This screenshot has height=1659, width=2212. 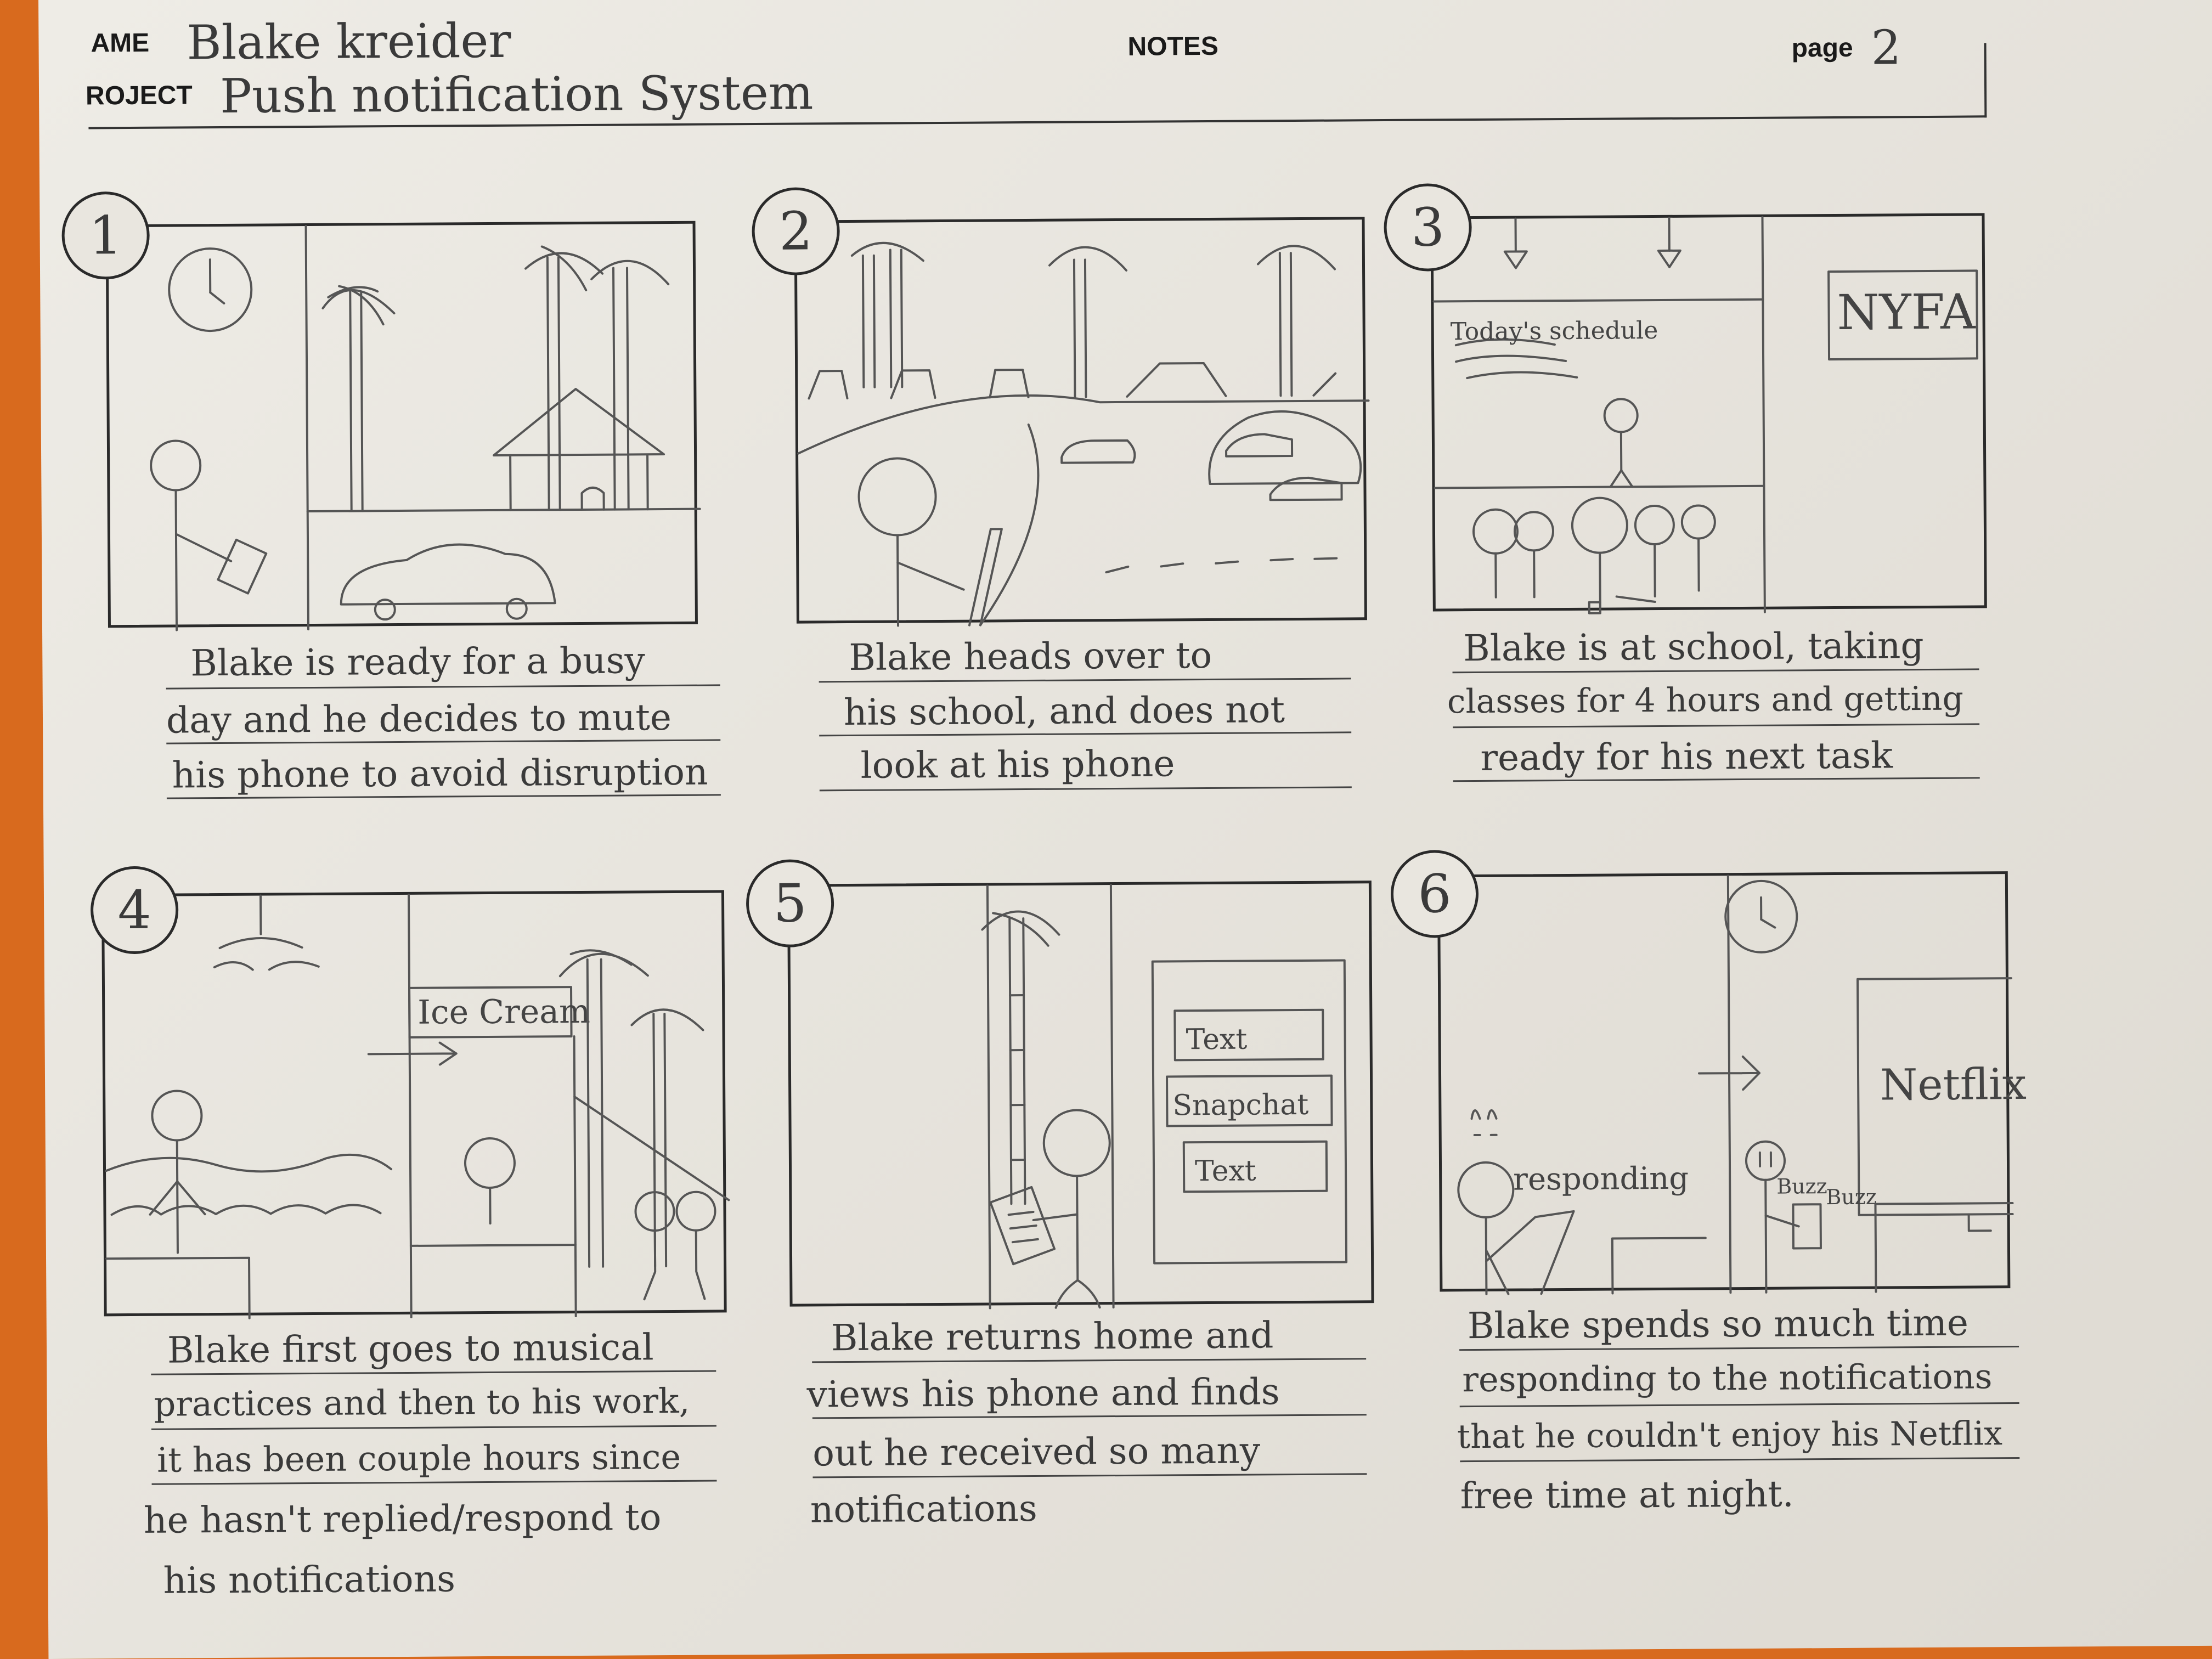 What do you see at coordinates (134, 911) in the screenshot?
I see `panel-4-number: 4` at bounding box center [134, 911].